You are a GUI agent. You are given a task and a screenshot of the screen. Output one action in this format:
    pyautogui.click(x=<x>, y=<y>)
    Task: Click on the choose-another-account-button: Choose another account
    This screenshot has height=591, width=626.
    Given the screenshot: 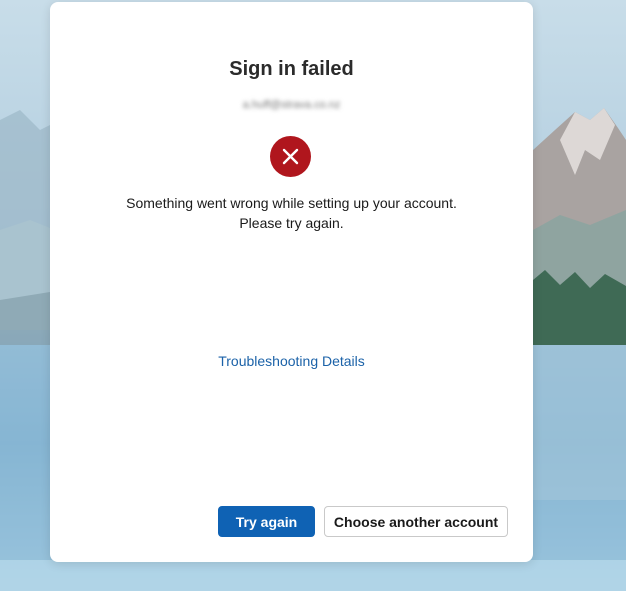 What is the action you would take?
    pyautogui.click(x=416, y=521)
    